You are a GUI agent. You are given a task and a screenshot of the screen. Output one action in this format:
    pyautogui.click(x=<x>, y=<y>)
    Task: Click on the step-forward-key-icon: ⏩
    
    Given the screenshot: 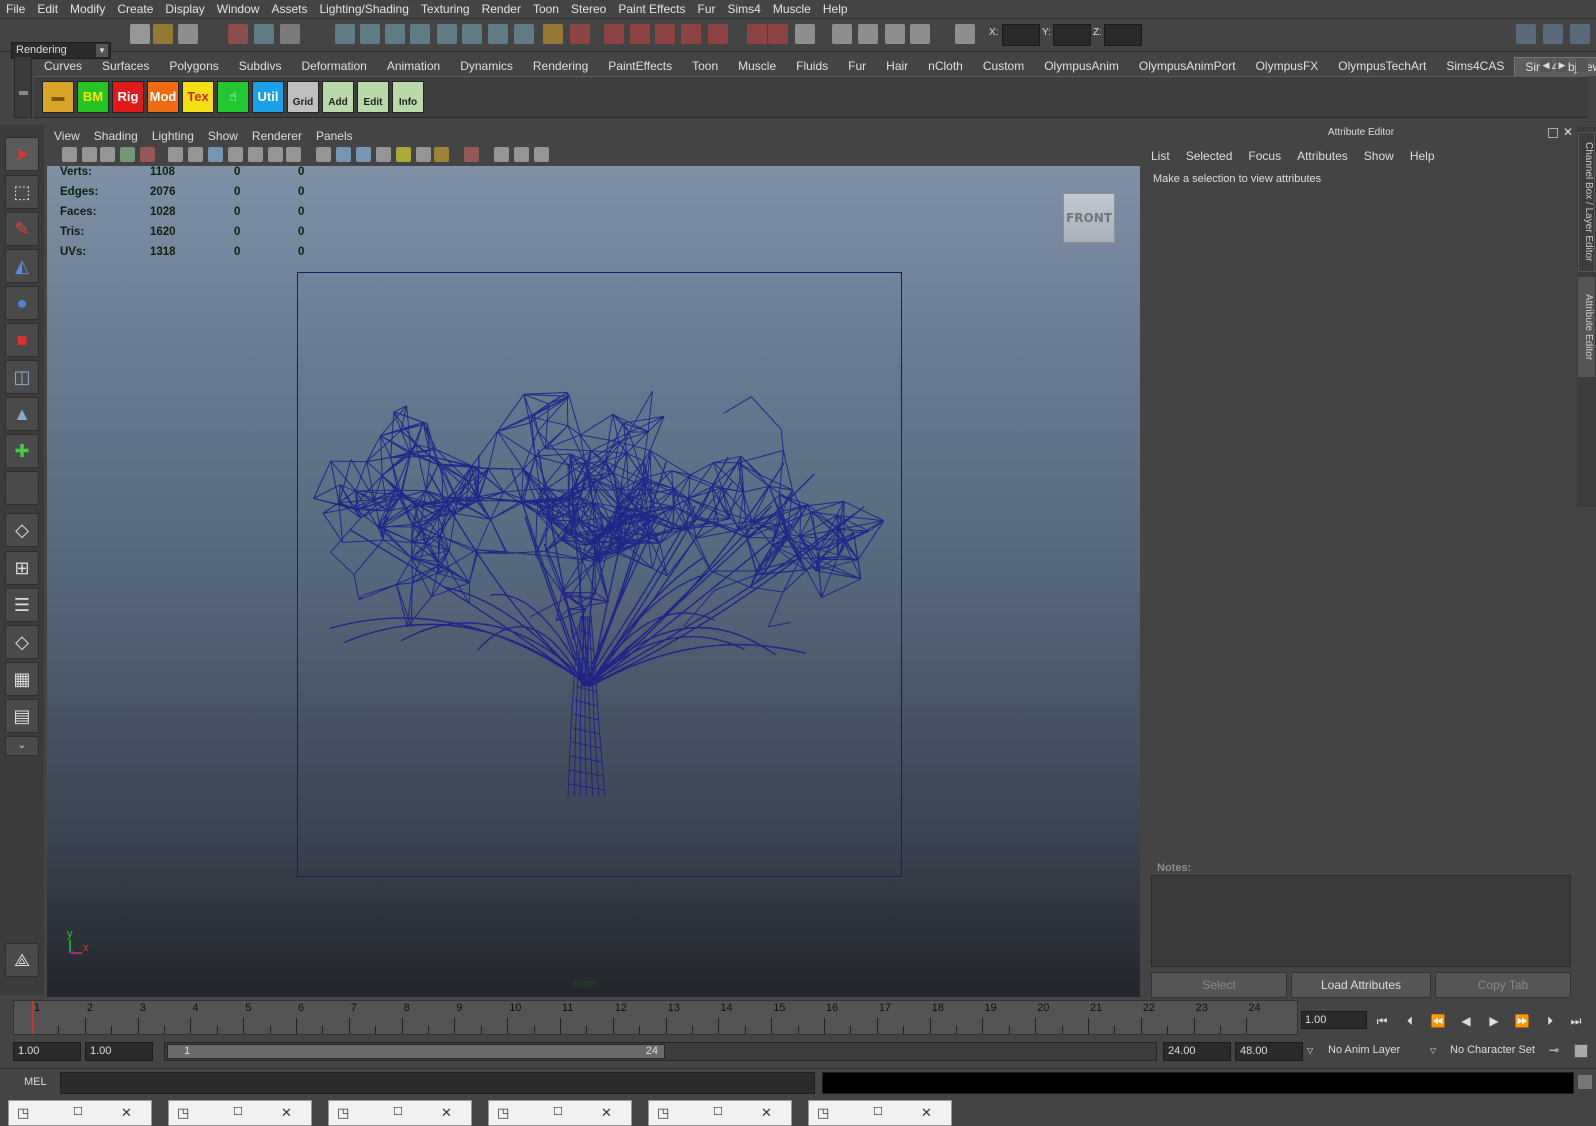 What is the action you would take?
    pyautogui.click(x=1522, y=1021)
    